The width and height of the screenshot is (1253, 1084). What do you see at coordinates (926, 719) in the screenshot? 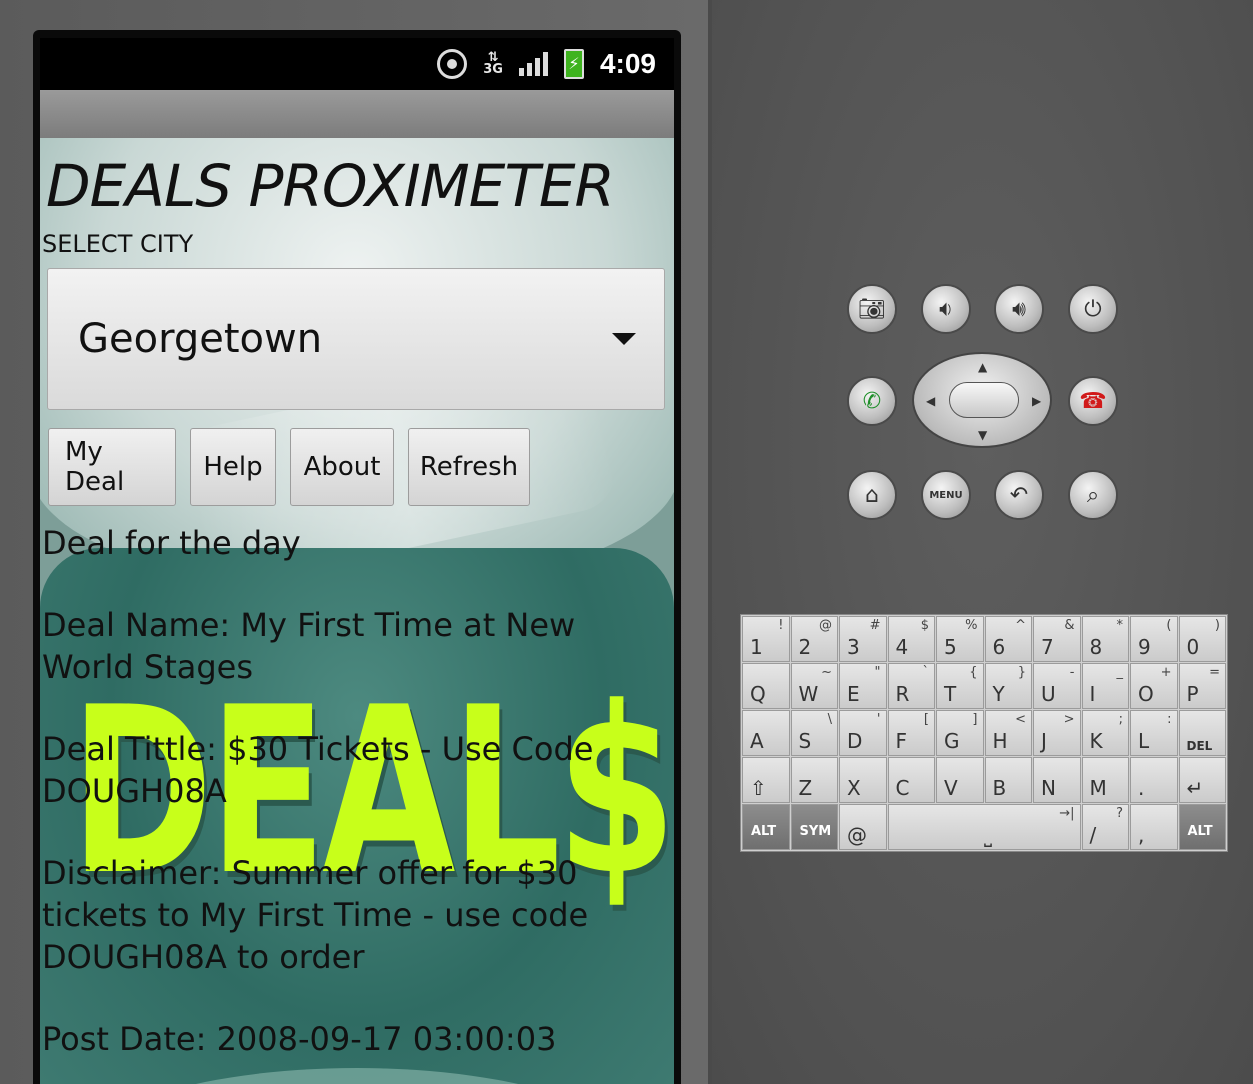
I see `key-alt-label: [` at bounding box center [926, 719].